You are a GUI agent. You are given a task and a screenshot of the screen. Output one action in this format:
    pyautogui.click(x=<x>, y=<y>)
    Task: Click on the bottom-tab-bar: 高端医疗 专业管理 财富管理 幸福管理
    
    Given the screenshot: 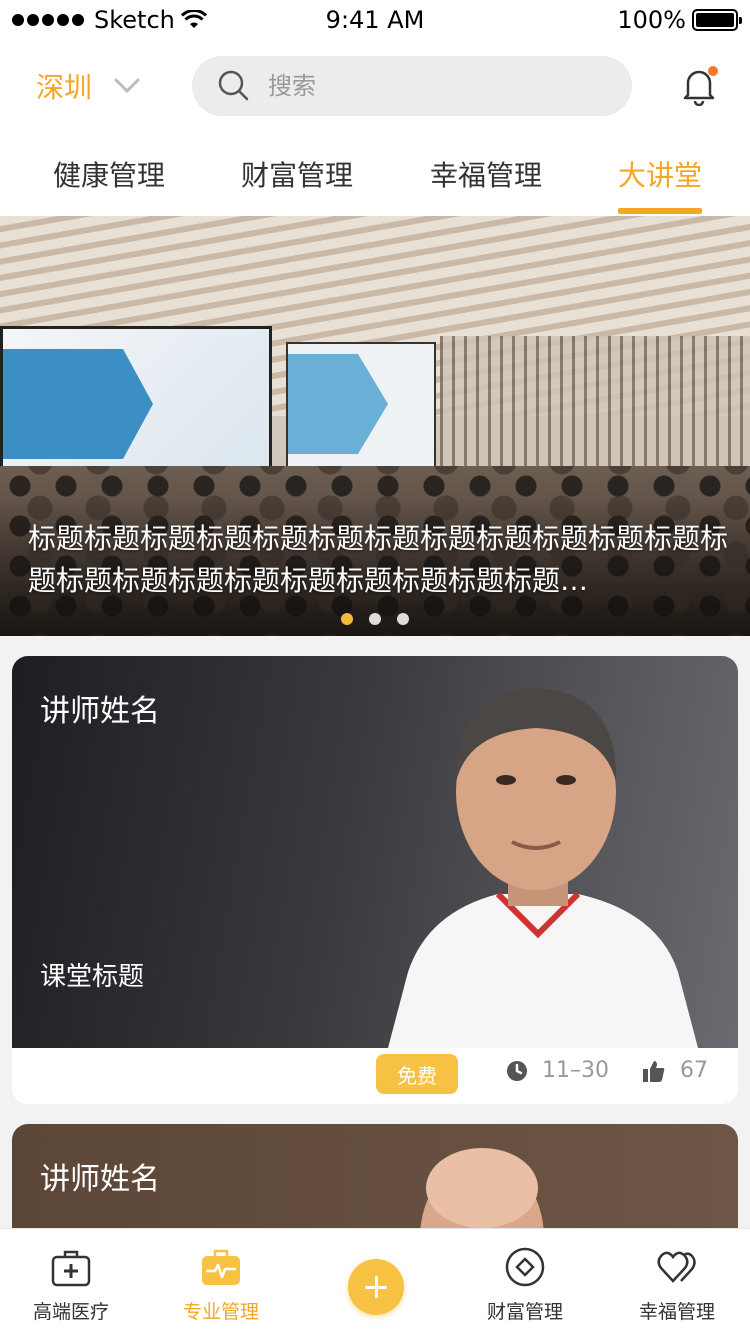 What is the action you would take?
    pyautogui.click(x=375, y=1281)
    